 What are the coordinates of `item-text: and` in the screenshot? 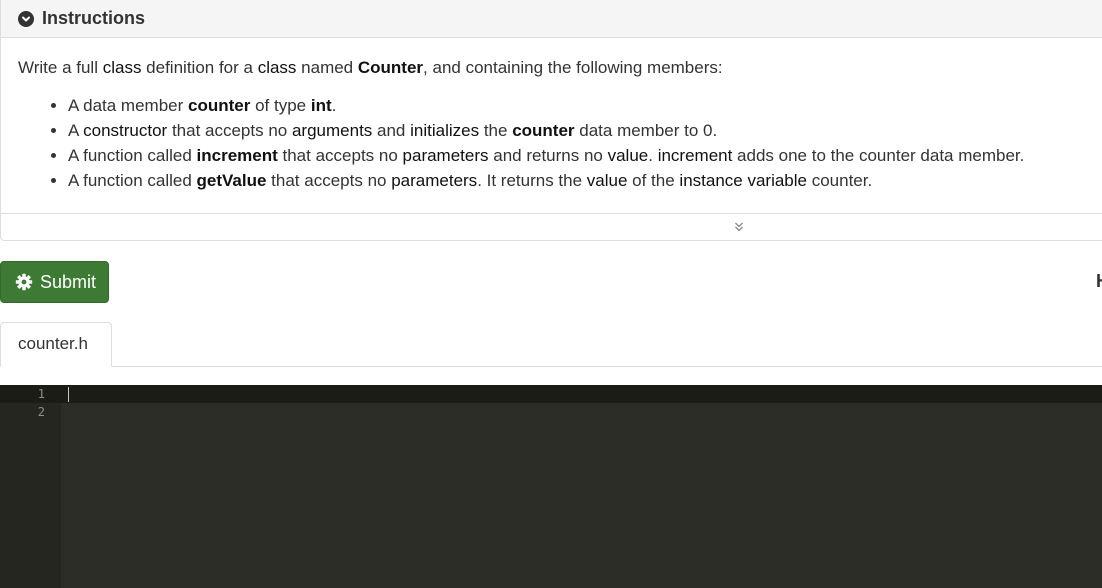 It's located at (391, 130).